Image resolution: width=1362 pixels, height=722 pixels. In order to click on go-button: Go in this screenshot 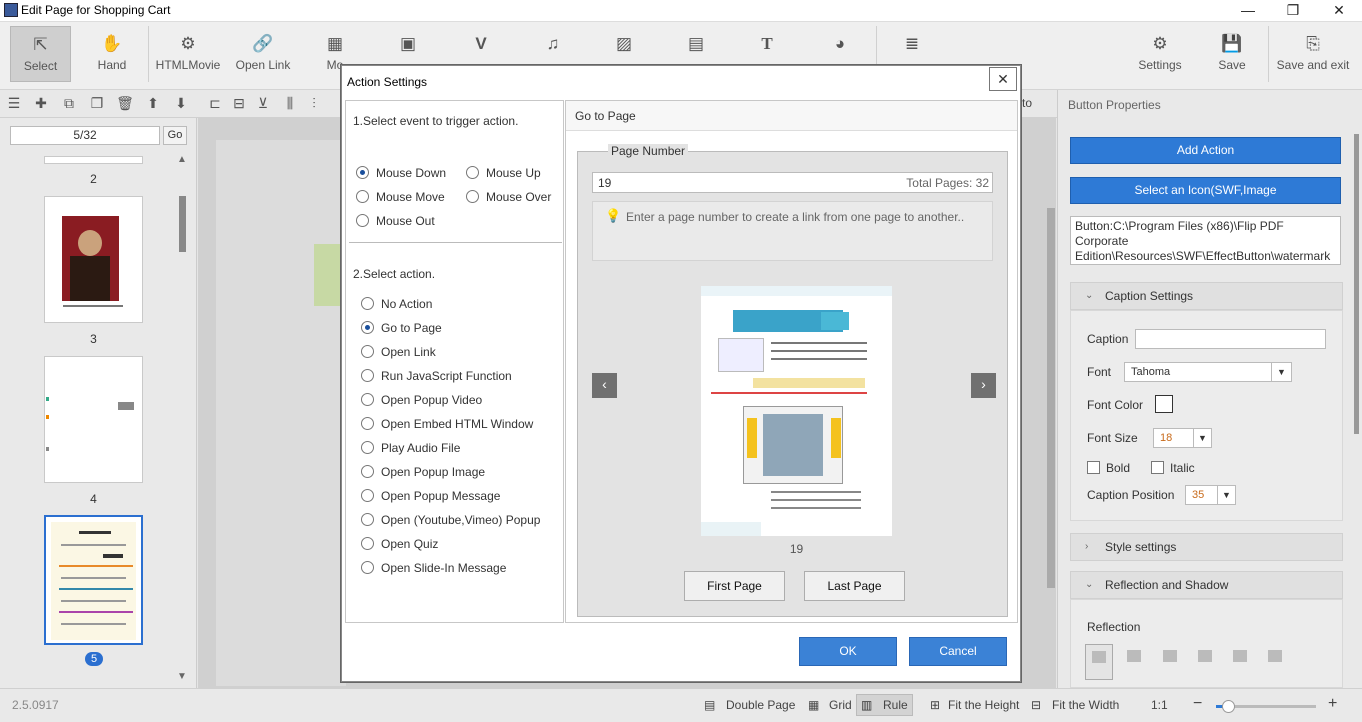, I will do `click(175, 135)`.